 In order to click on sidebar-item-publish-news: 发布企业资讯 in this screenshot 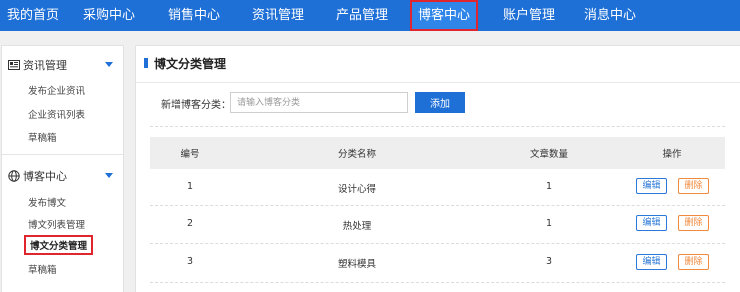, I will do `click(56, 90)`.